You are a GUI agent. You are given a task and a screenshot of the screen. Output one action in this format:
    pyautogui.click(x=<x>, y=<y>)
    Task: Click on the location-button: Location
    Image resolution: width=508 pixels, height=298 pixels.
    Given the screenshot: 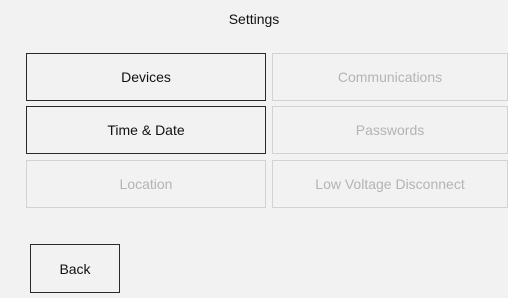 What is the action you would take?
    pyautogui.click(x=146, y=184)
    